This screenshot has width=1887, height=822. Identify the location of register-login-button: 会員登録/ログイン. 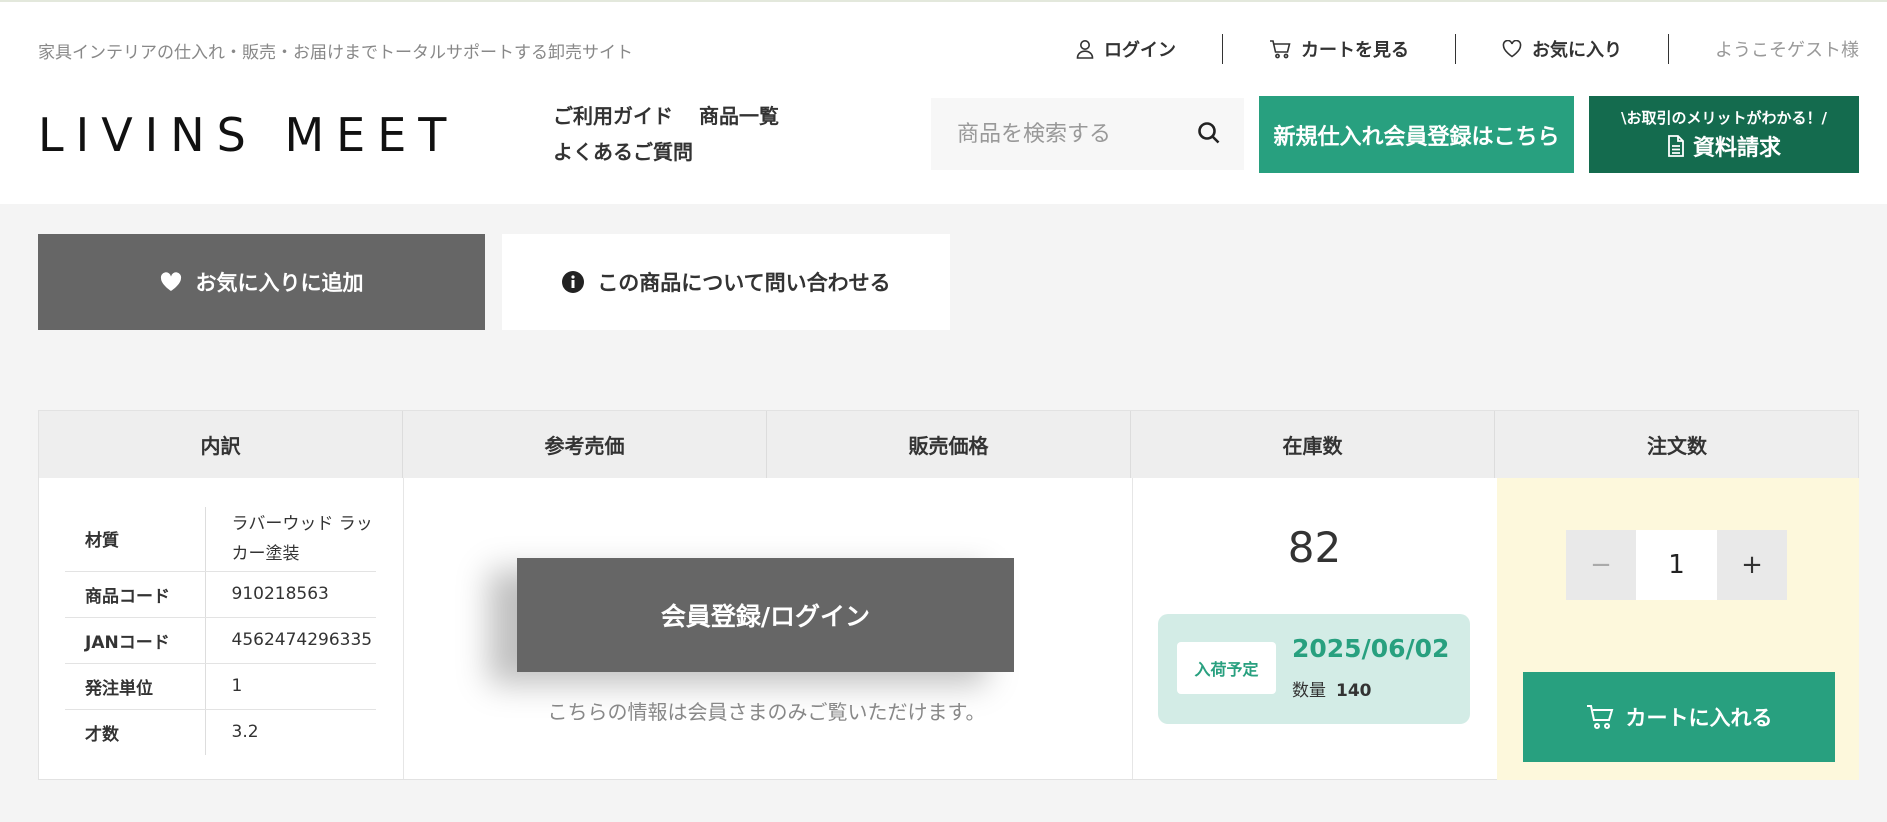
(765, 615).